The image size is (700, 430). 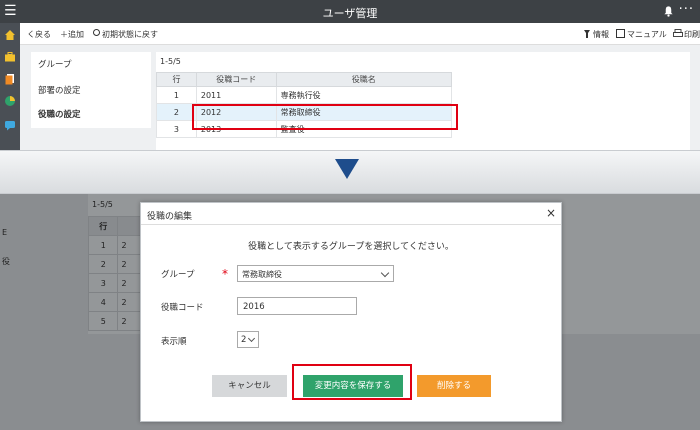 I want to click on home-icon, so click(x=10, y=35).